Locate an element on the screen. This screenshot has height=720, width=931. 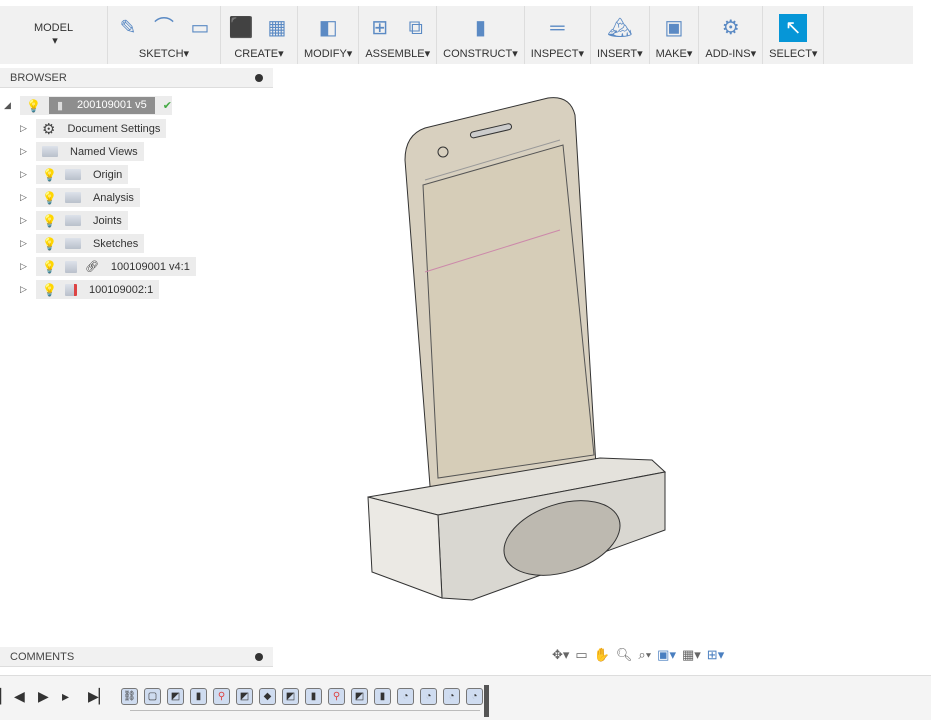
joint-icon: ⧉ is located at coordinates (416, 28).